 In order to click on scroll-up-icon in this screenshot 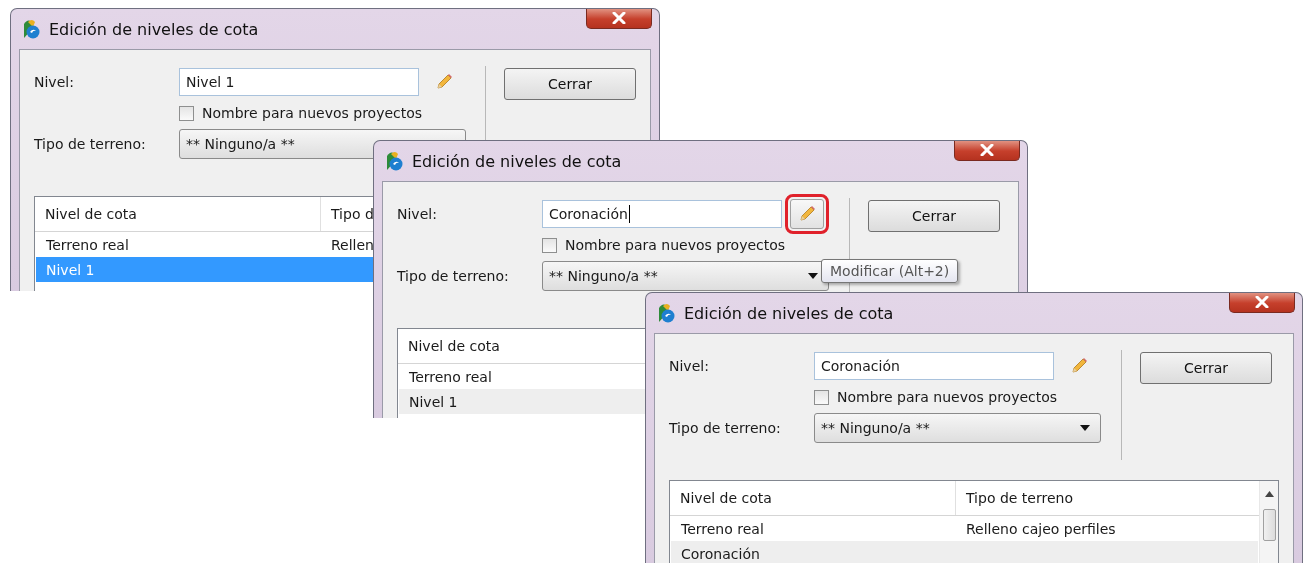, I will do `click(1269, 494)`.